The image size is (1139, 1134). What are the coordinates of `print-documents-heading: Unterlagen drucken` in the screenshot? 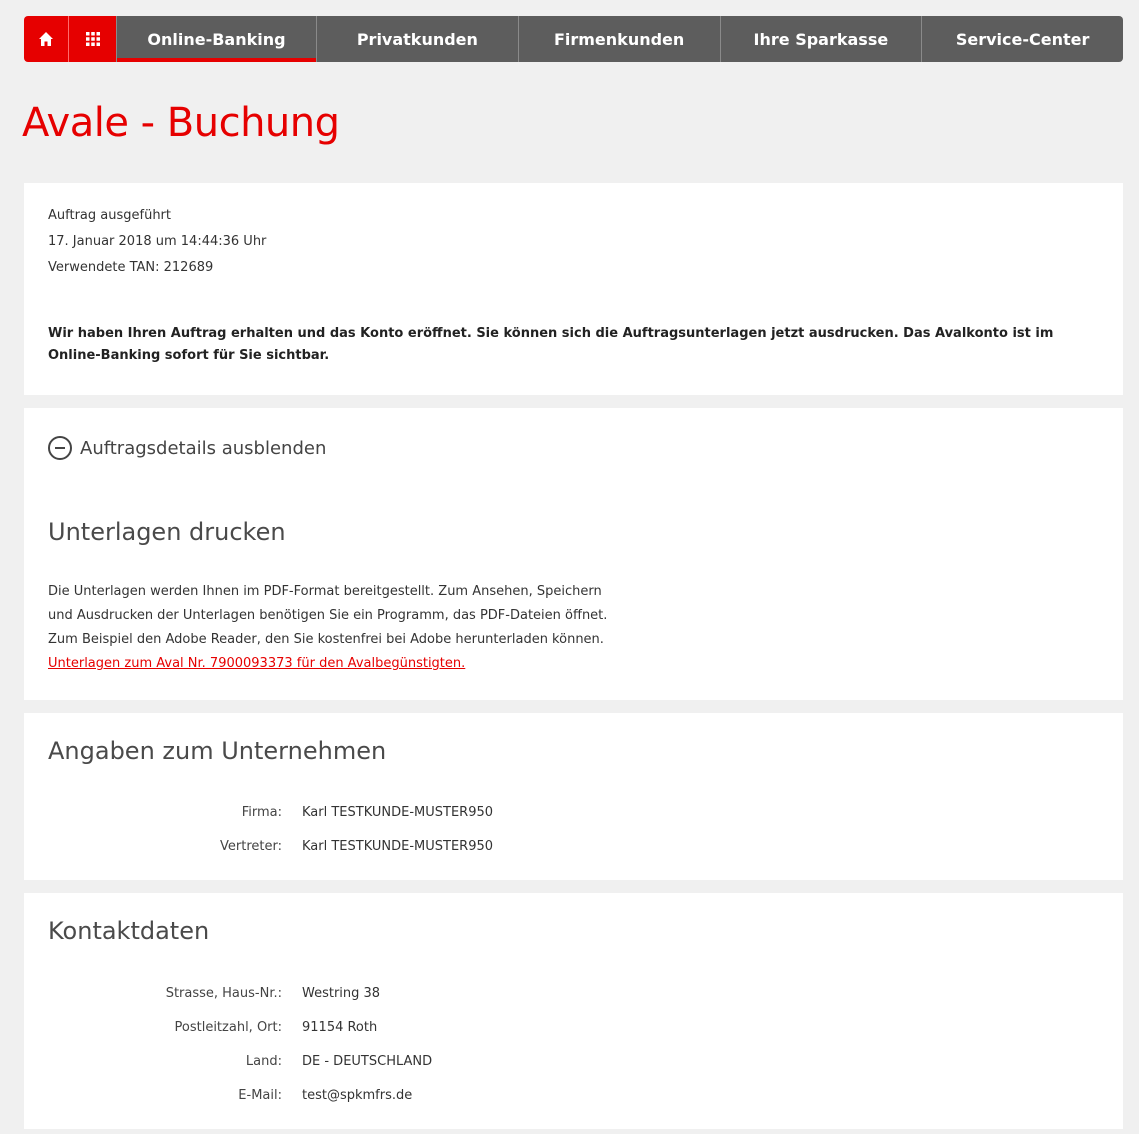 It's located at (167, 532).